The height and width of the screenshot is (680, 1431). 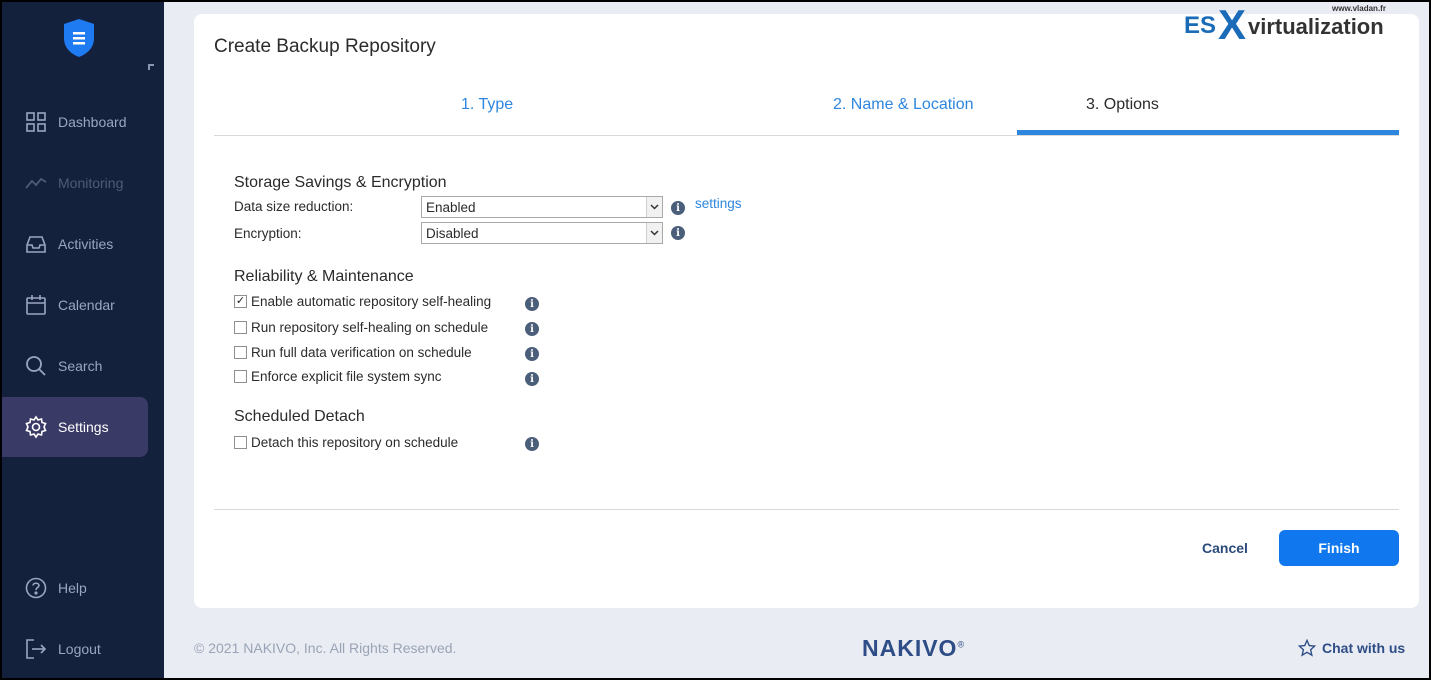 What do you see at coordinates (240, 327) in the screenshot?
I see `self-healing-schedule-checkbox` at bounding box center [240, 327].